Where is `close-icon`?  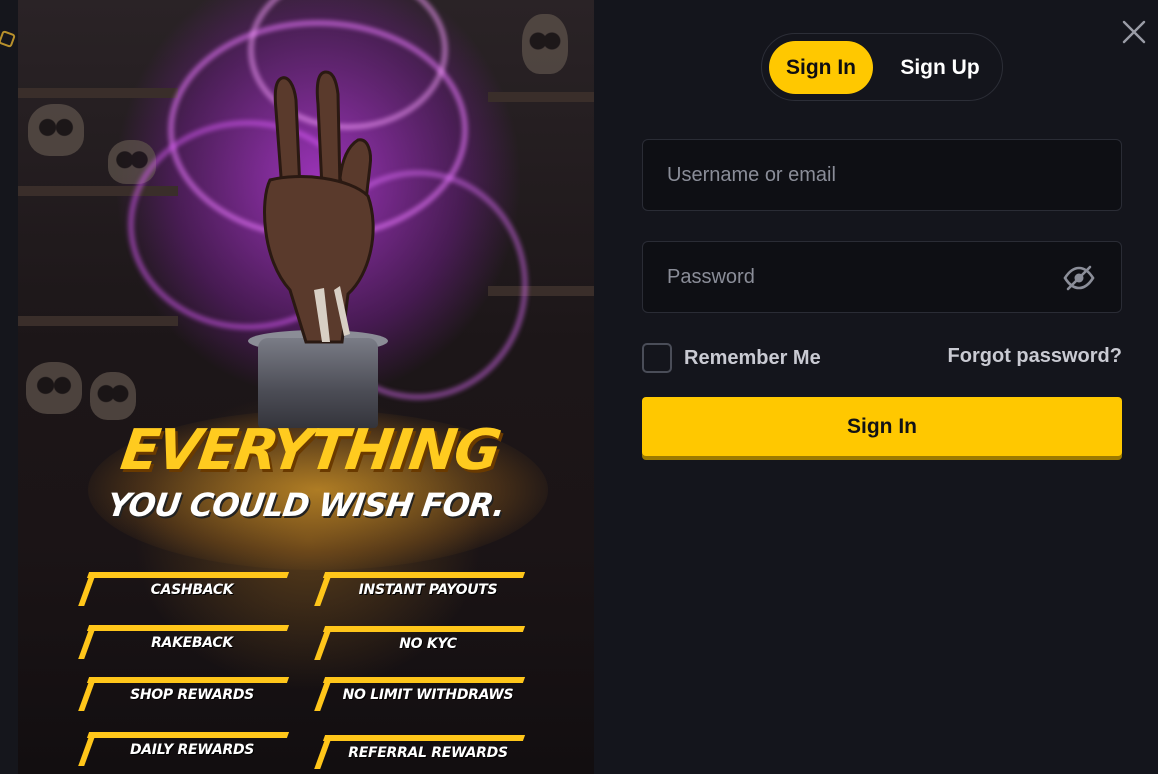 close-icon is located at coordinates (1134, 32).